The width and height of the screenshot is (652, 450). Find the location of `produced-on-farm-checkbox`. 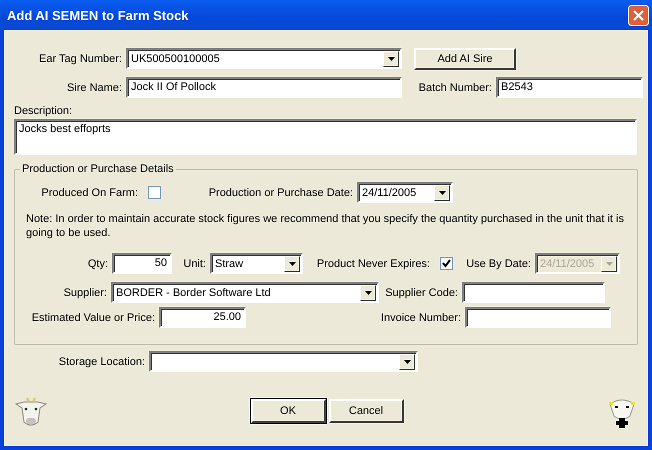

produced-on-farm-checkbox is located at coordinates (154, 192).